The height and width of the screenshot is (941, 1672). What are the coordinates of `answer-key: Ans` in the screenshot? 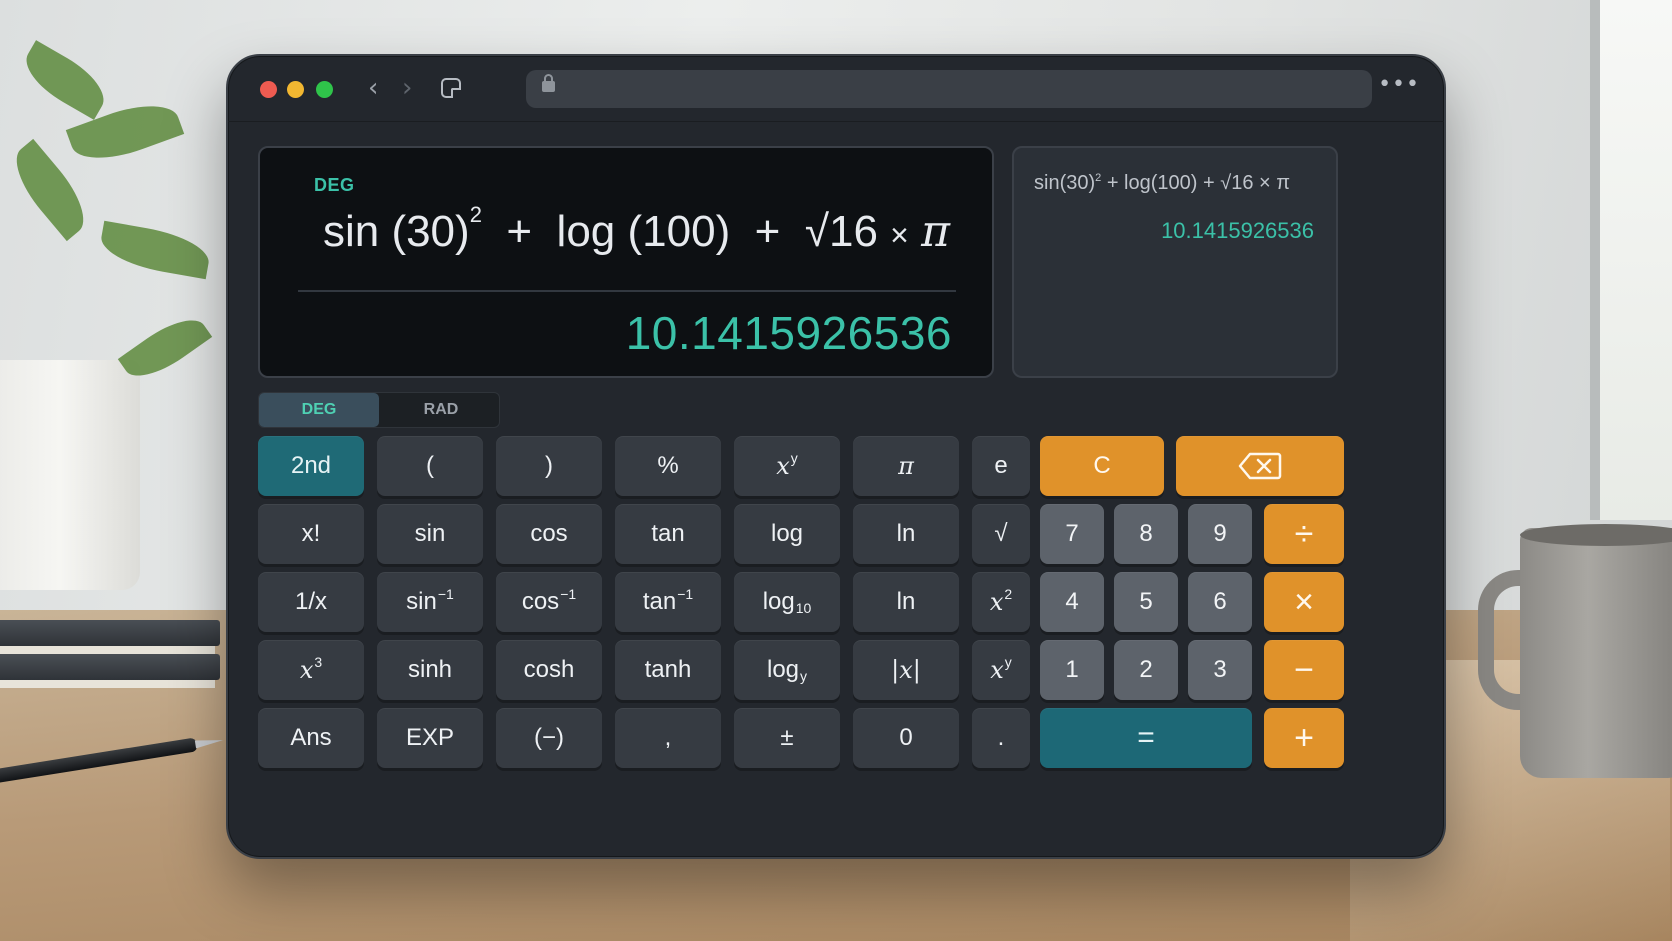 It's located at (311, 738).